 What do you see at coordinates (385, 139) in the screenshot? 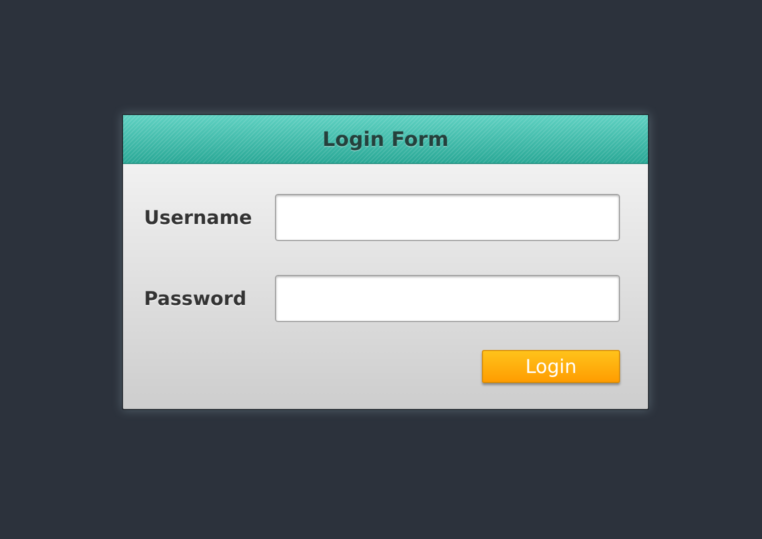
I see `form-title: Login Form` at bounding box center [385, 139].